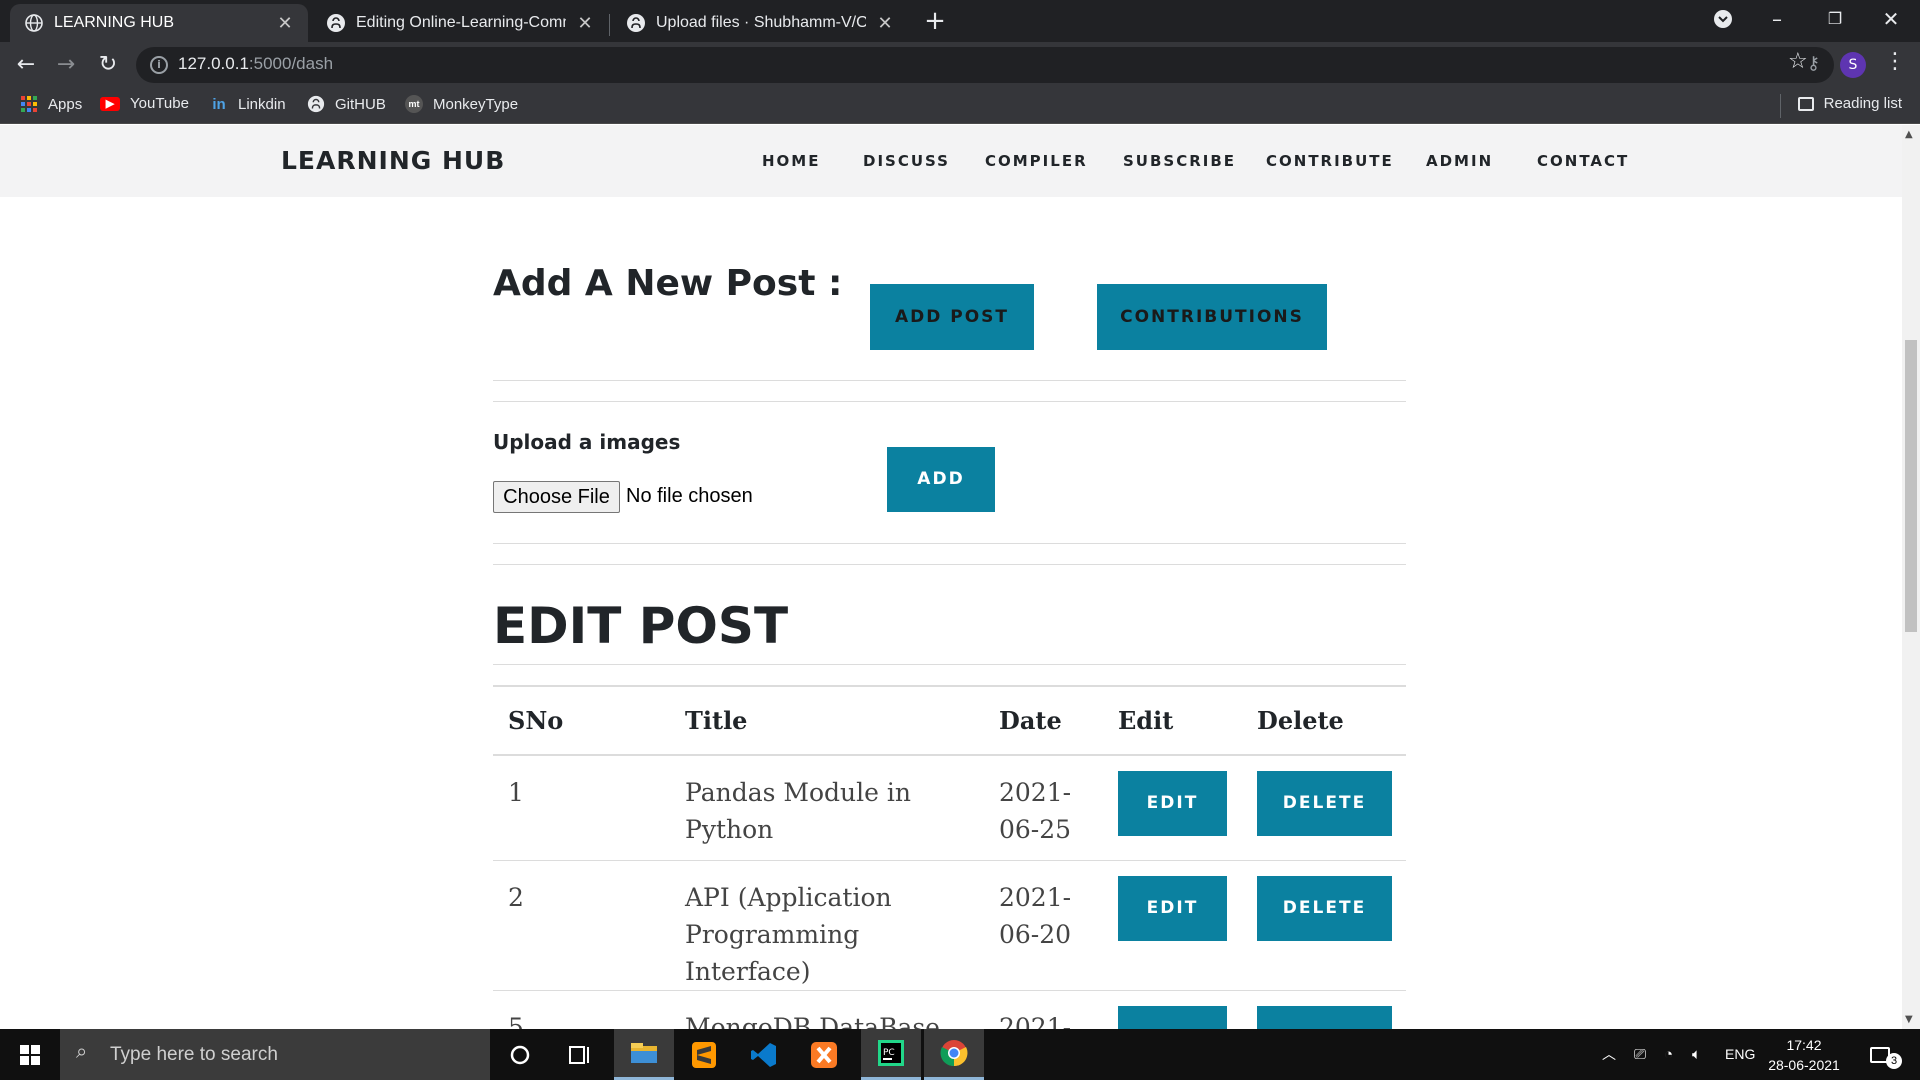 The image size is (1920, 1080). I want to click on chrome-icon, so click(954, 1054).